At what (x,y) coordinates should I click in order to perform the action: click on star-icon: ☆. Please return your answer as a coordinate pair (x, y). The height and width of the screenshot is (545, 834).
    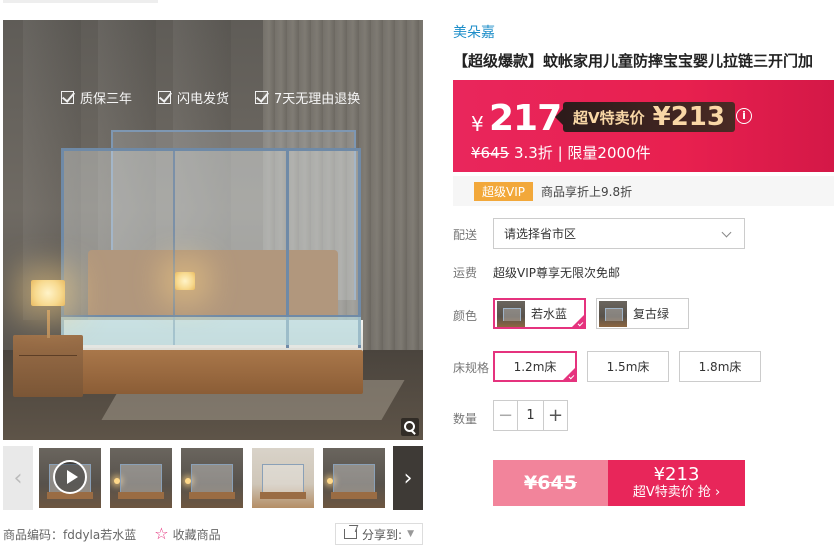
    Looking at the image, I should click on (161, 533).